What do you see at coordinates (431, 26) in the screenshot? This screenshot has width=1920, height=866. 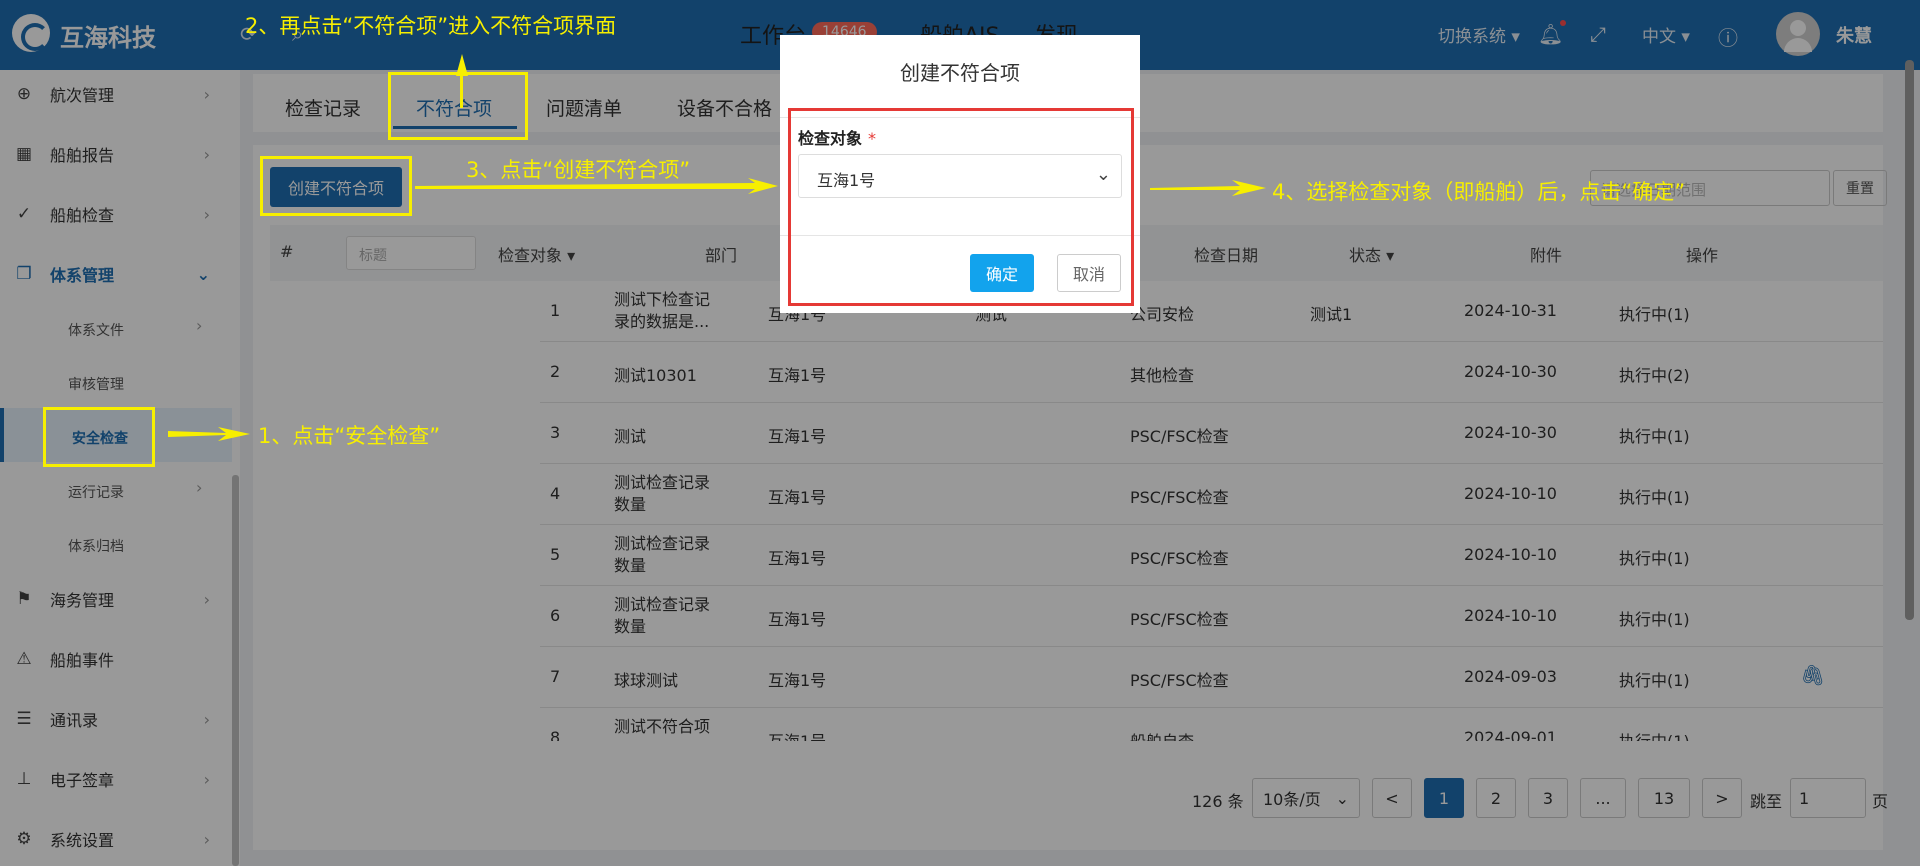 I see `annotation-step2: 2、再点击“不符合项”进入不符合项界面` at bounding box center [431, 26].